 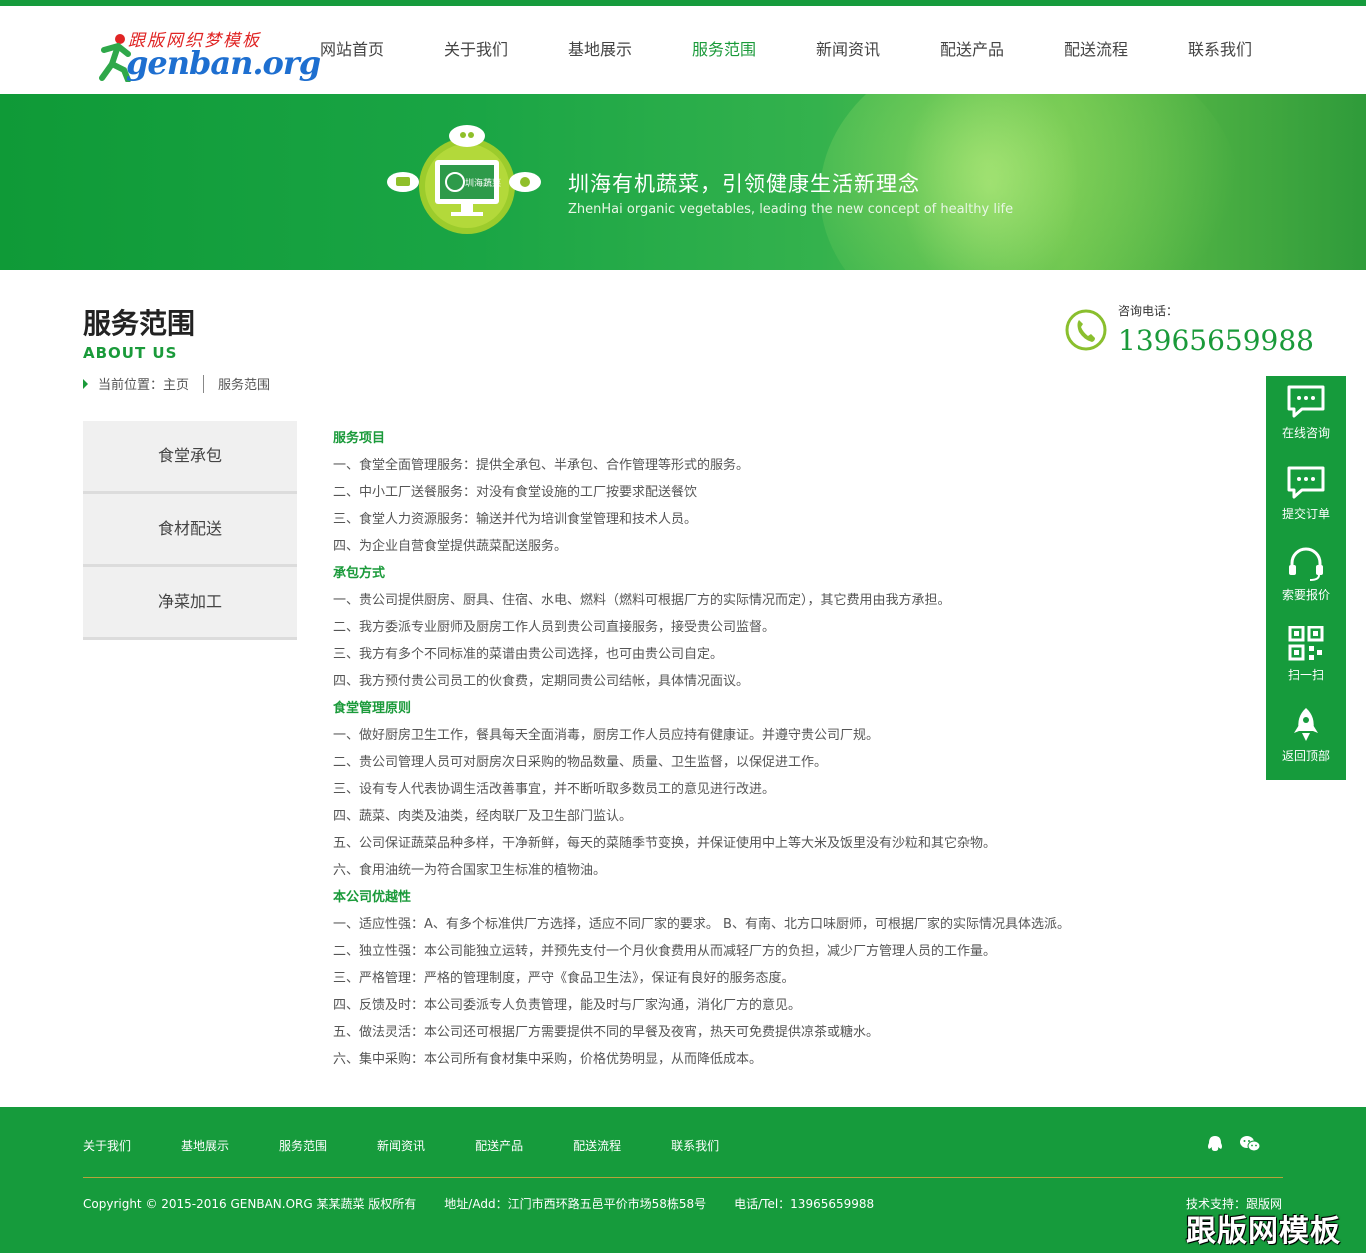 What do you see at coordinates (372, 708) in the screenshot?
I see `section-heading: 食堂管理原则` at bounding box center [372, 708].